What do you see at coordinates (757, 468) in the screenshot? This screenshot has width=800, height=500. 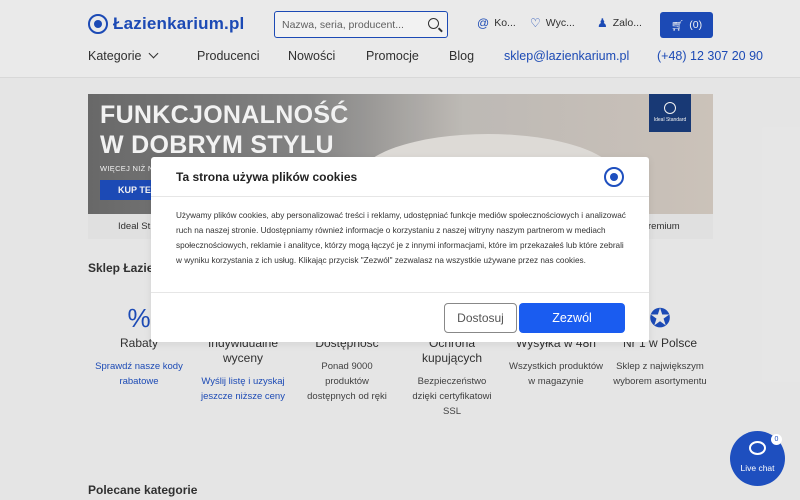 I see `live-chat-label: Live chat` at bounding box center [757, 468].